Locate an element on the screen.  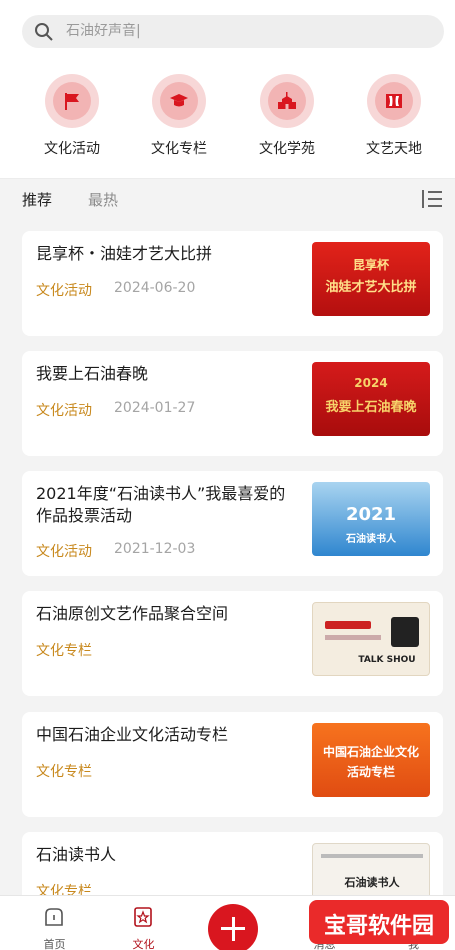
theater-stage-icon is located at coordinates (394, 101).